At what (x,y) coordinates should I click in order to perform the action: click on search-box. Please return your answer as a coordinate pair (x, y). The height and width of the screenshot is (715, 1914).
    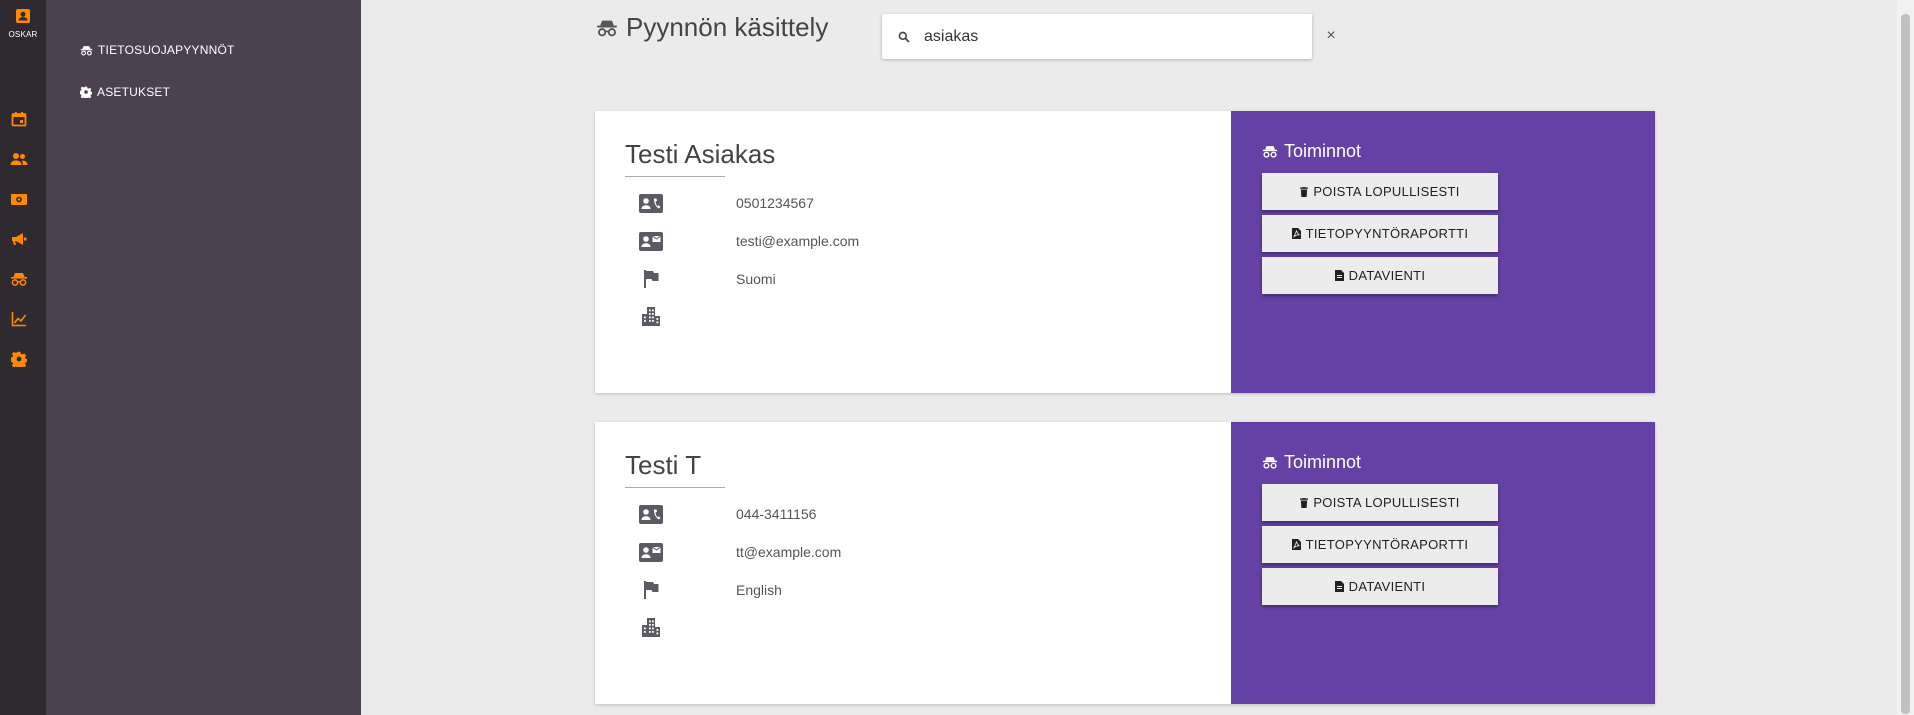
    Looking at the image, I should click on (1097, 36).